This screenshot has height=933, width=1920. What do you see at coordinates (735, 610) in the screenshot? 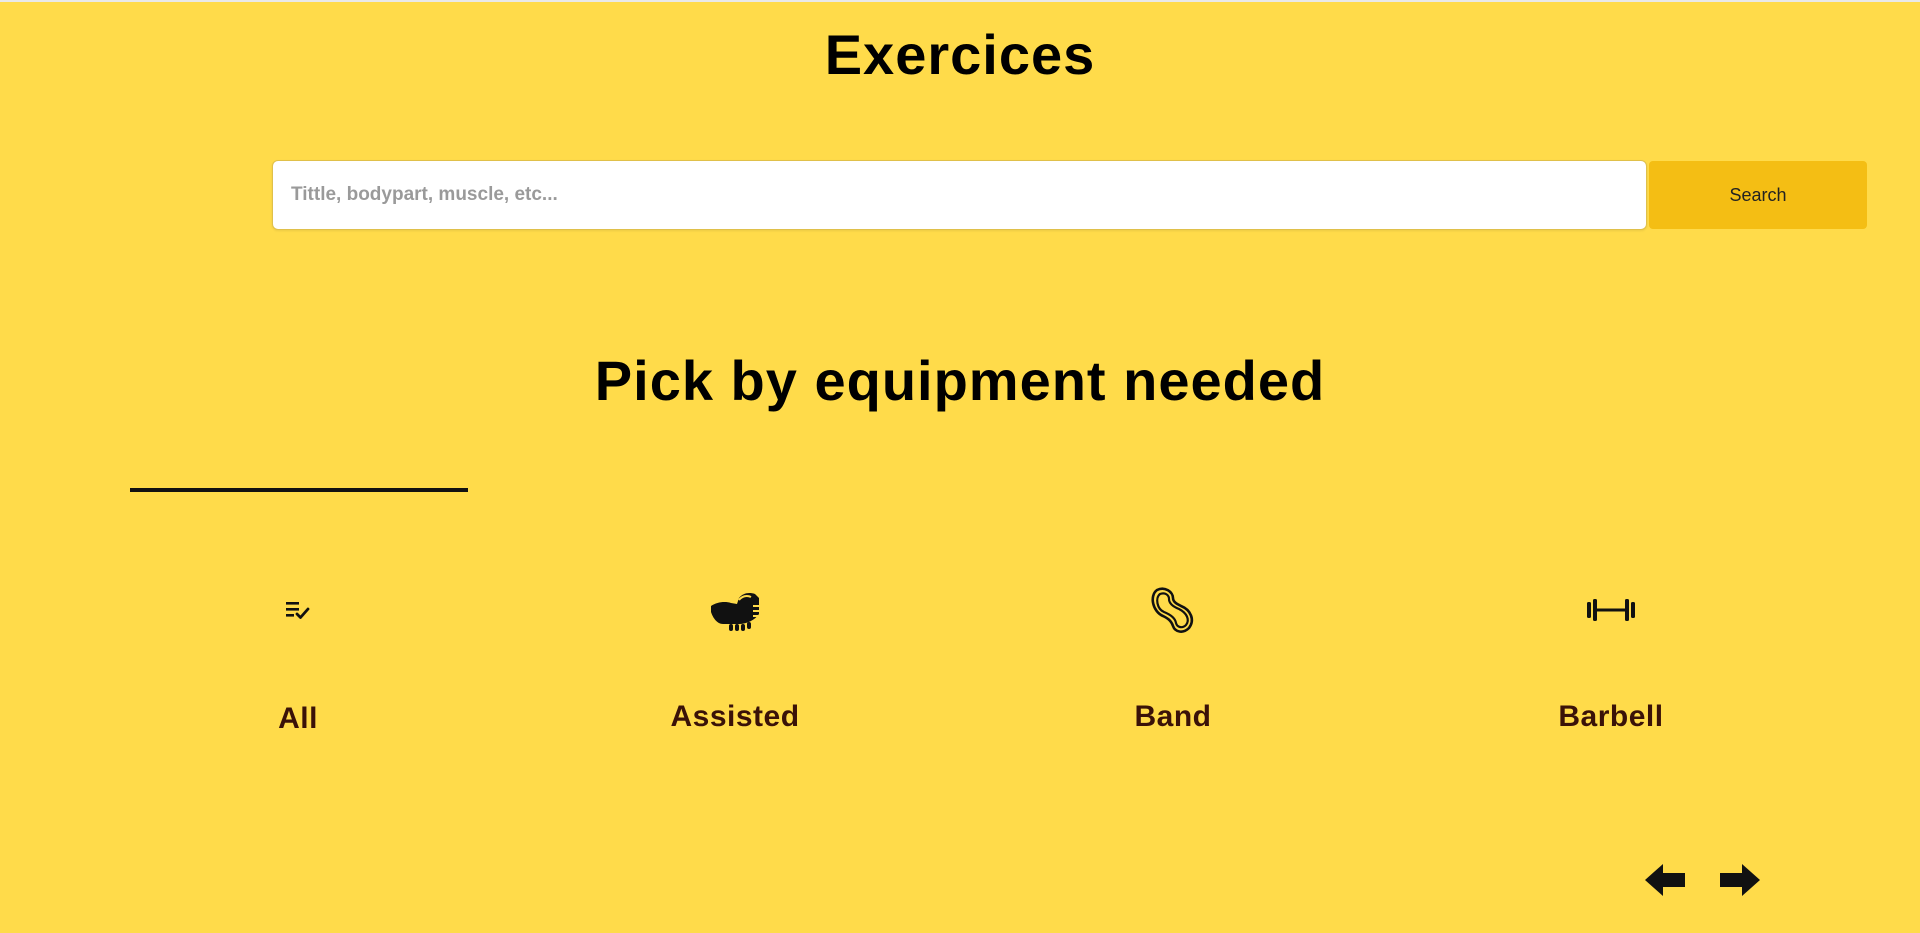
I see `assisted-hand-icon` at bounding box center [735, 610].